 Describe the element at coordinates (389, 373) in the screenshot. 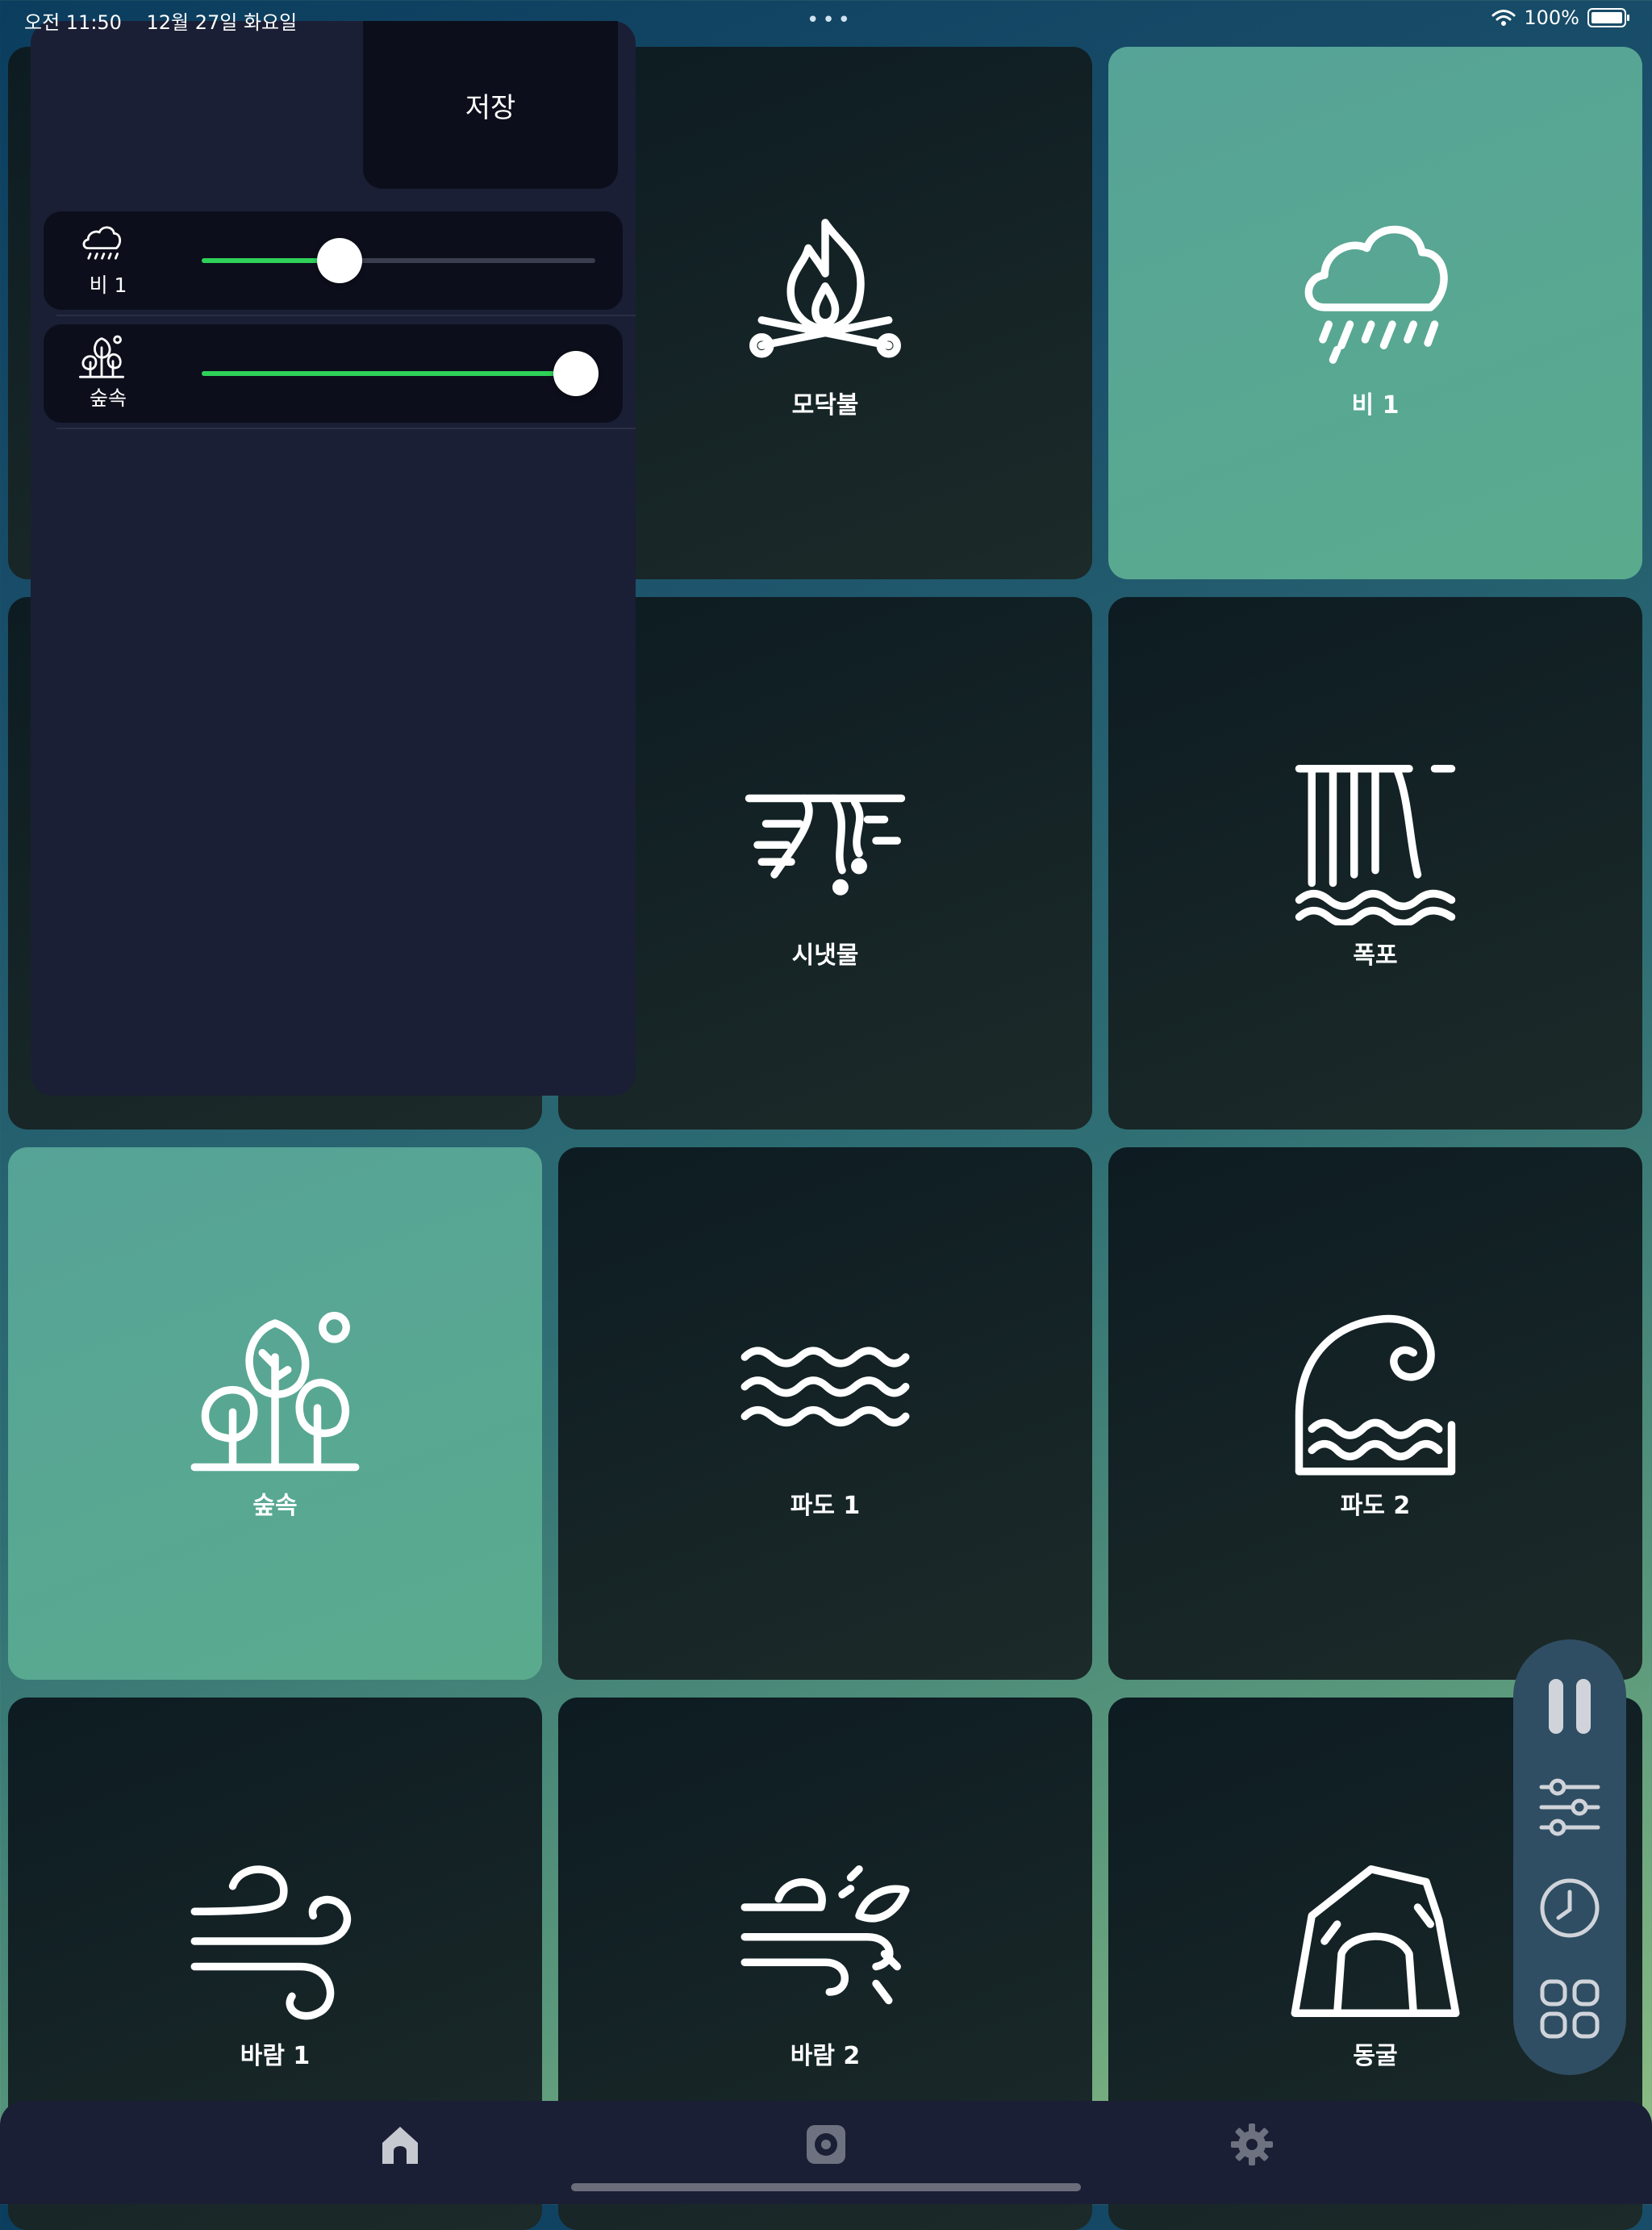

I see `slider-fill` at that location.